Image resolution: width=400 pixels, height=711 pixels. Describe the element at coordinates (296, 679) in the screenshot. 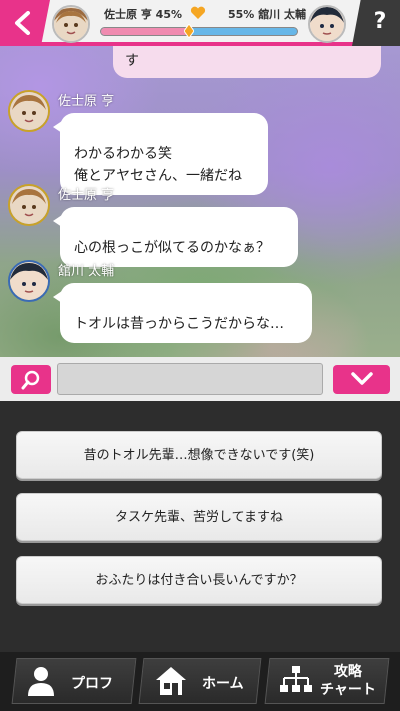

I see `flowchart-icon` at that location.